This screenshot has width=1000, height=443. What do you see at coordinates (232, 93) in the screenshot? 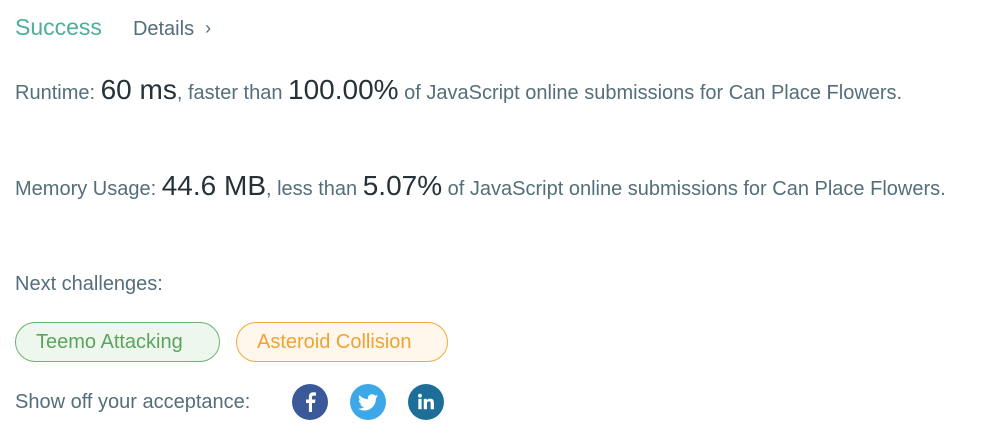
I see `runtime-mid-text: , faster than` at bounding box center [232, 93].